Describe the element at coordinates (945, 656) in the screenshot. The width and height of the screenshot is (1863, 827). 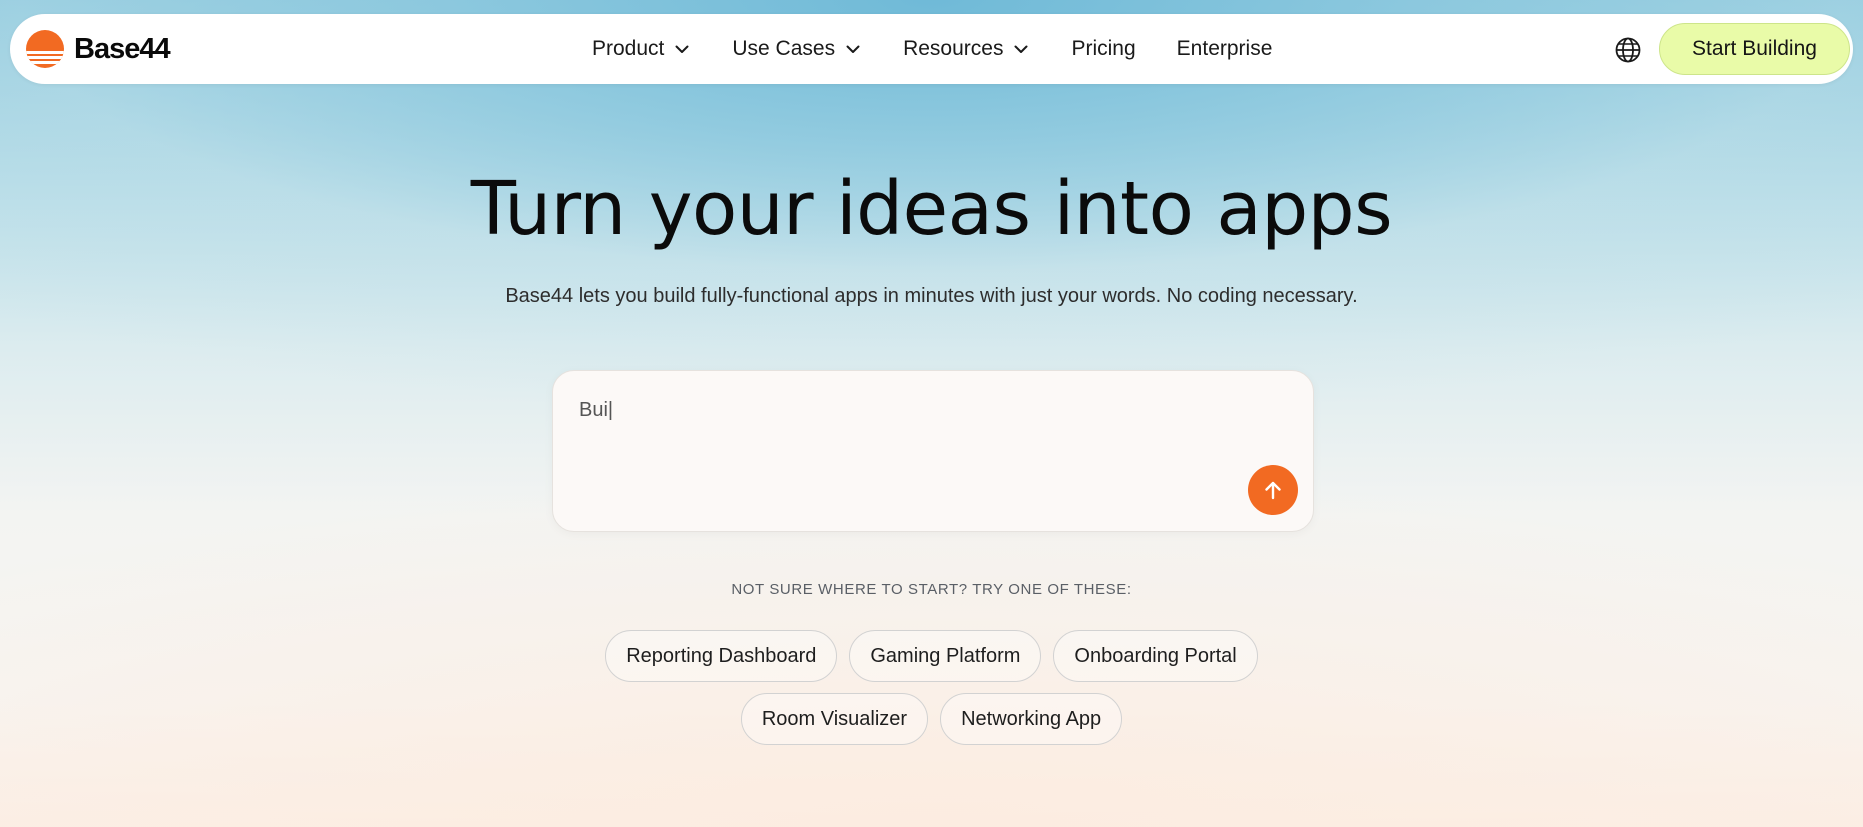
I see `suggestion-chip: Gaming Platform` at that location.